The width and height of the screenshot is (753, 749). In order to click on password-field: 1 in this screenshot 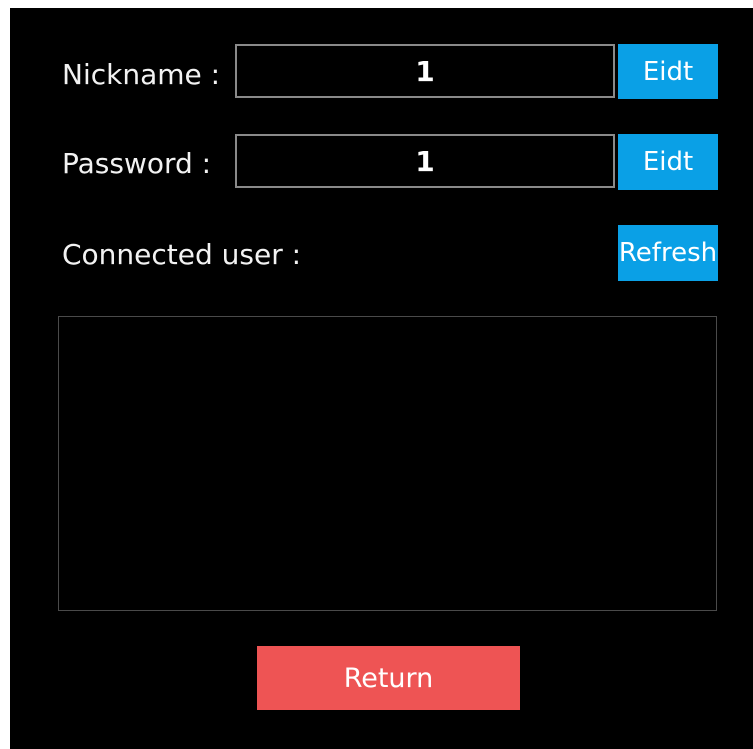, I will do `click(425, 161)`.